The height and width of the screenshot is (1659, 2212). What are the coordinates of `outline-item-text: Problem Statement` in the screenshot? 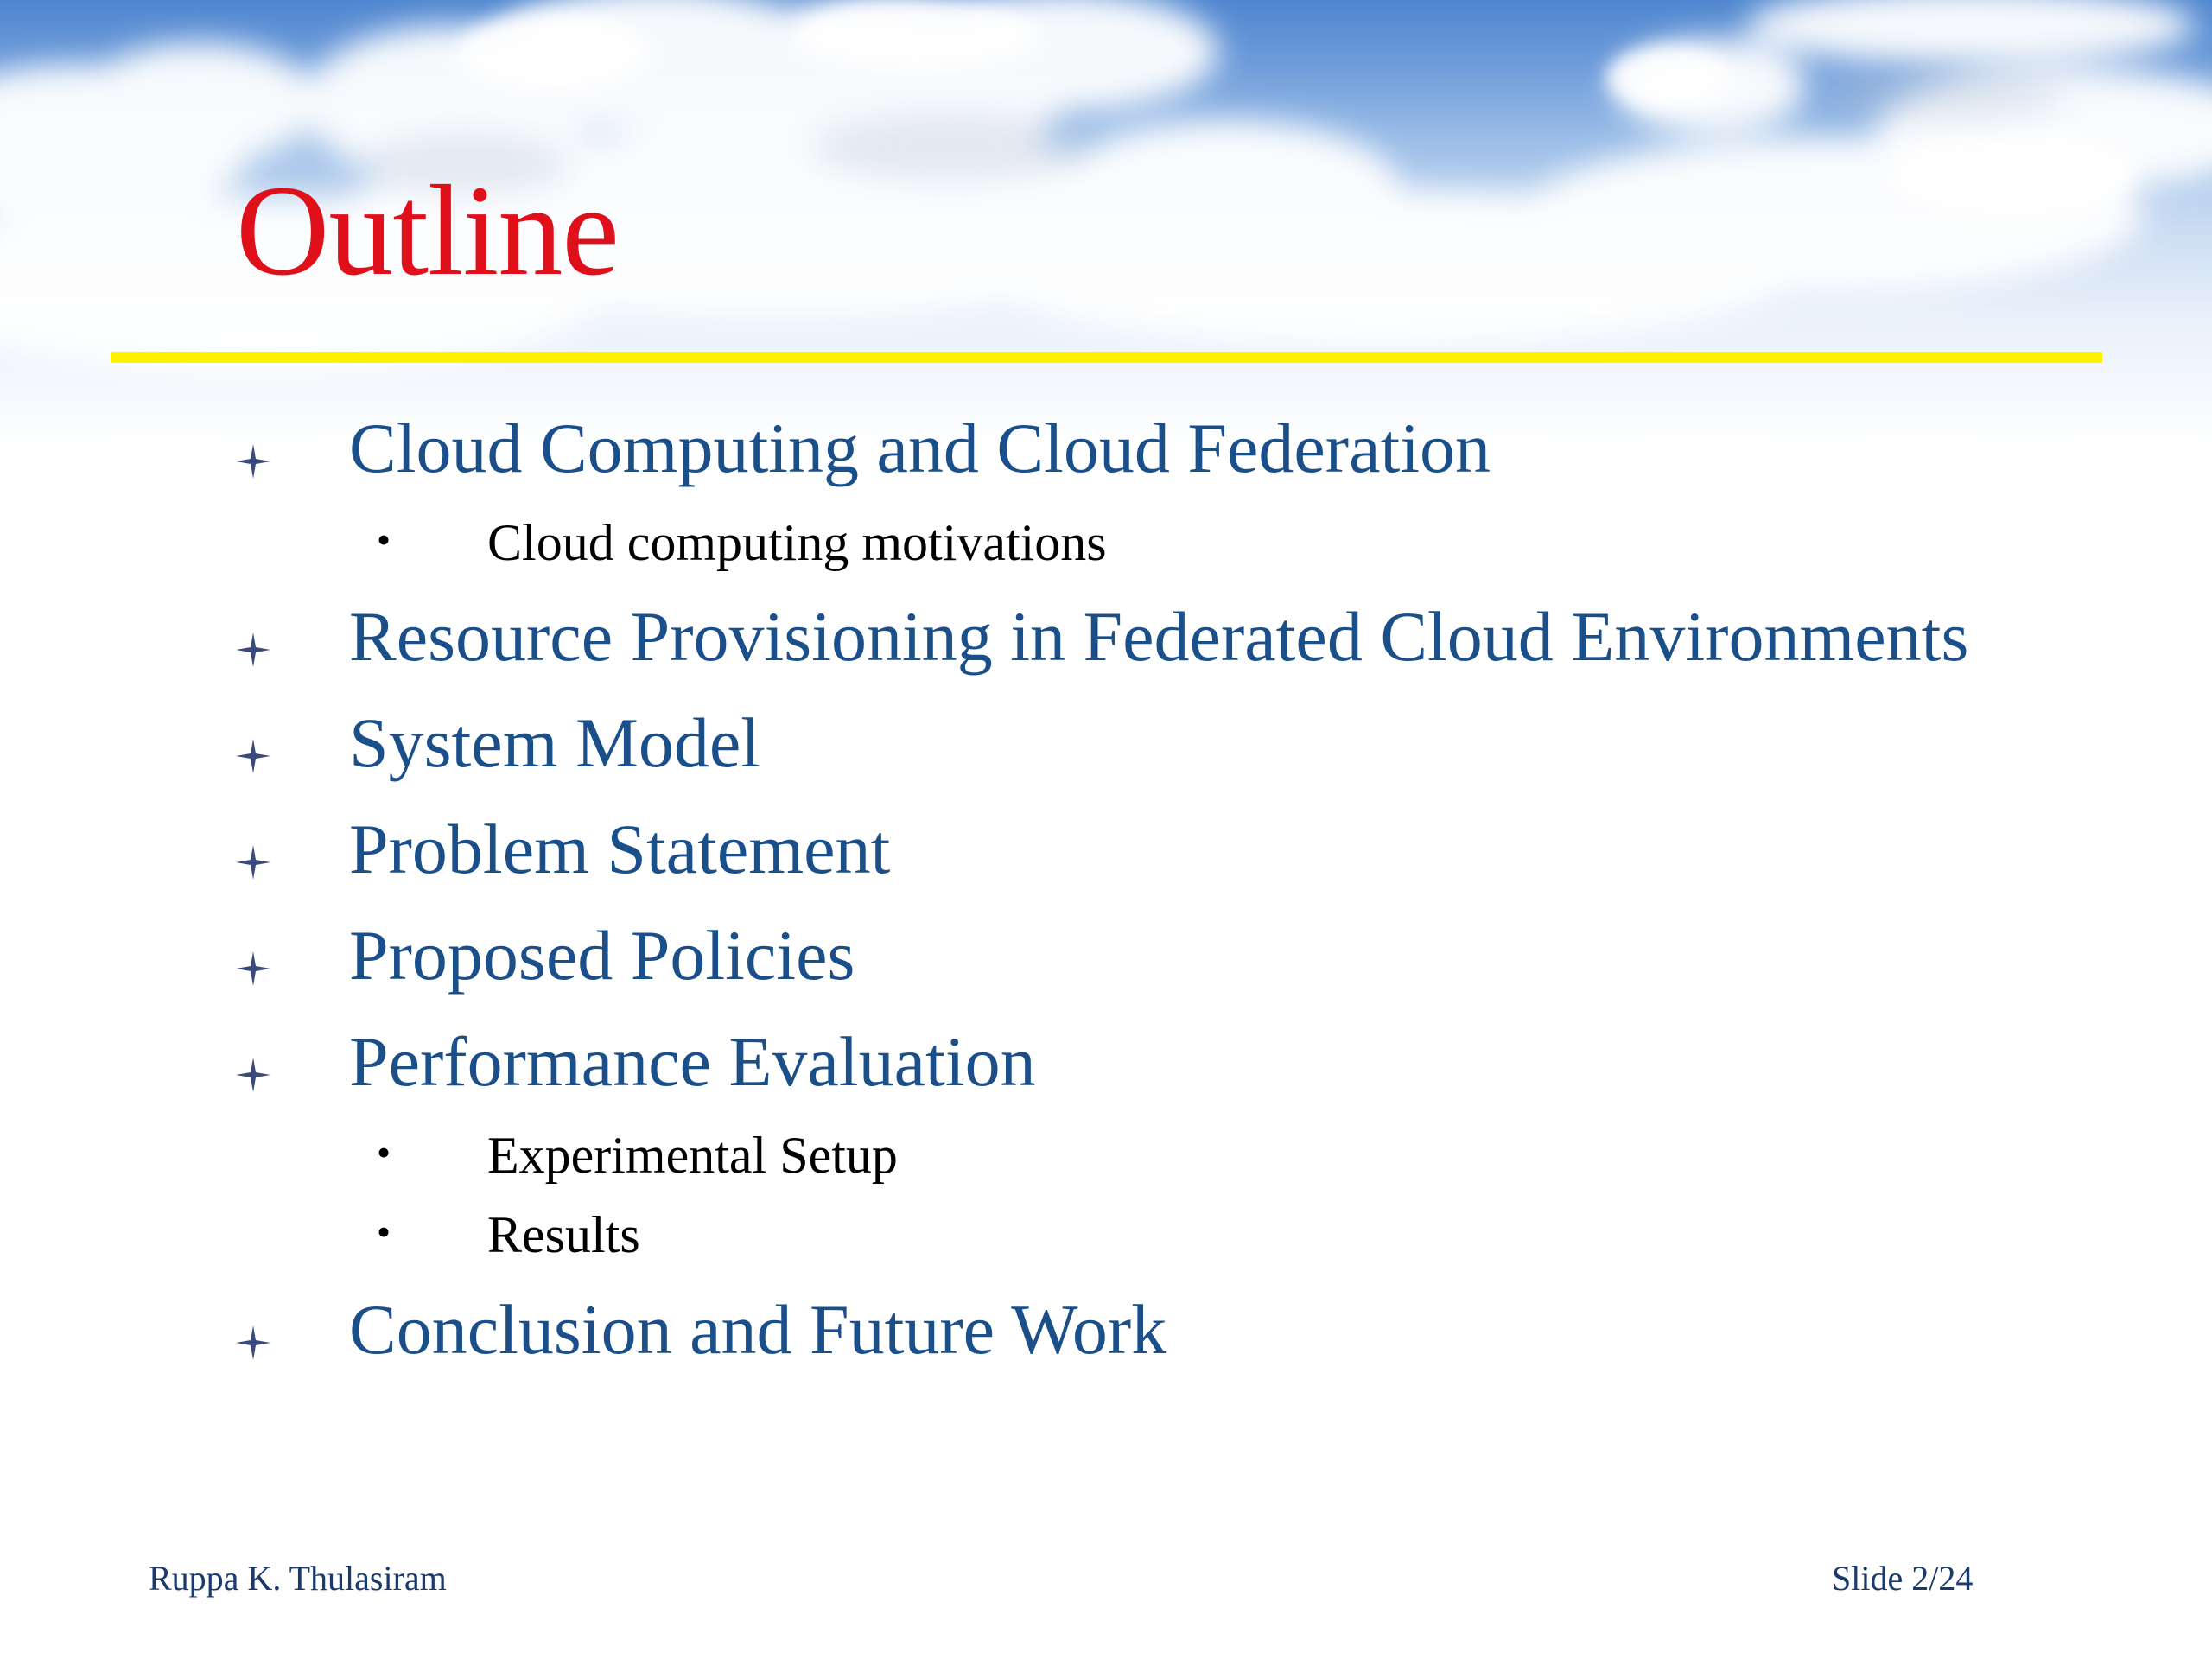 It's located at (620, 849).